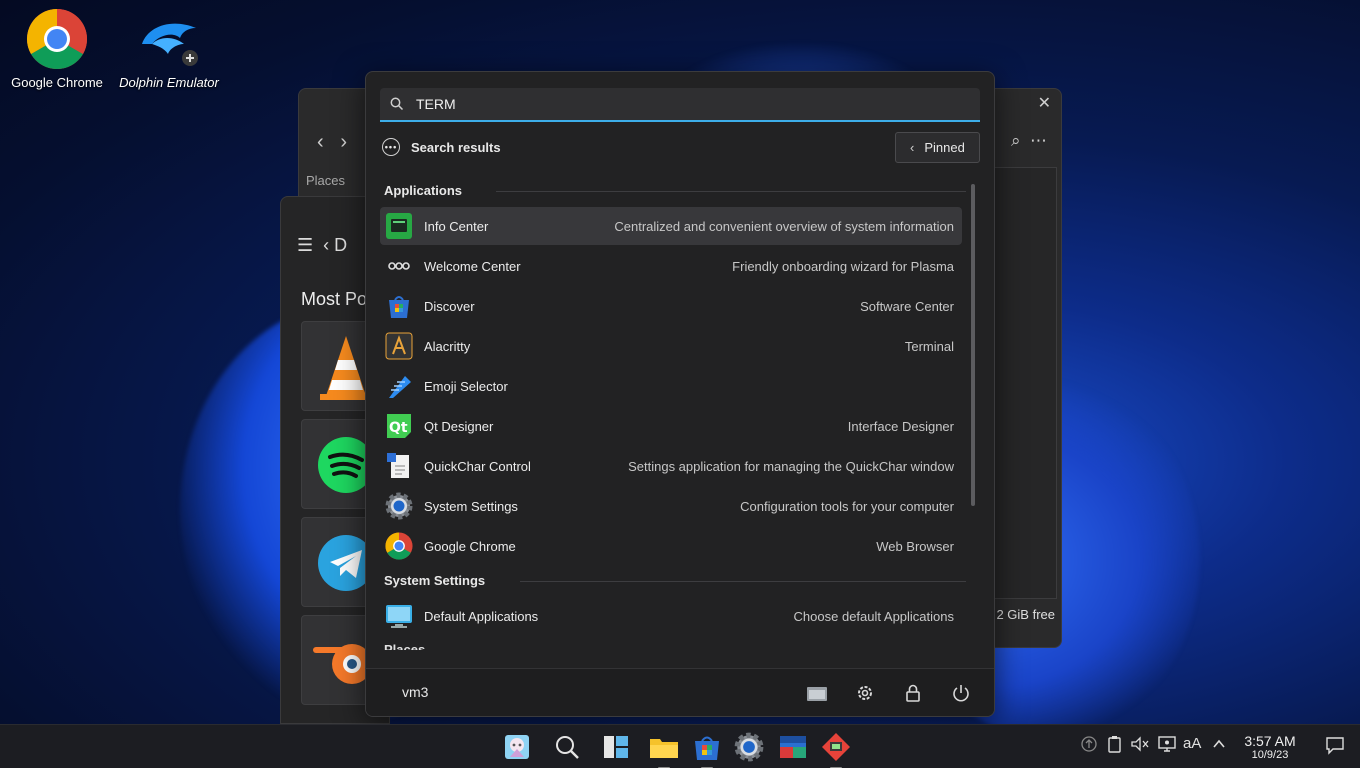 This screenshot has width=1360, height=768. Describe the element at coordinates (447, 346) in the screenshot. I see `app-name: Alacritty` at that location.